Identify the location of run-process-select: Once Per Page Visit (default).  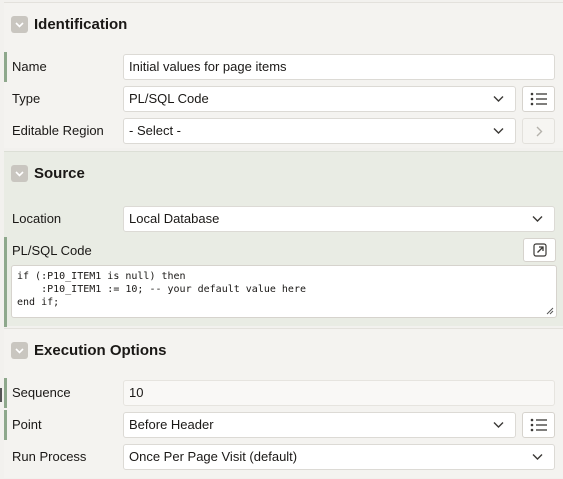
(339, 457).